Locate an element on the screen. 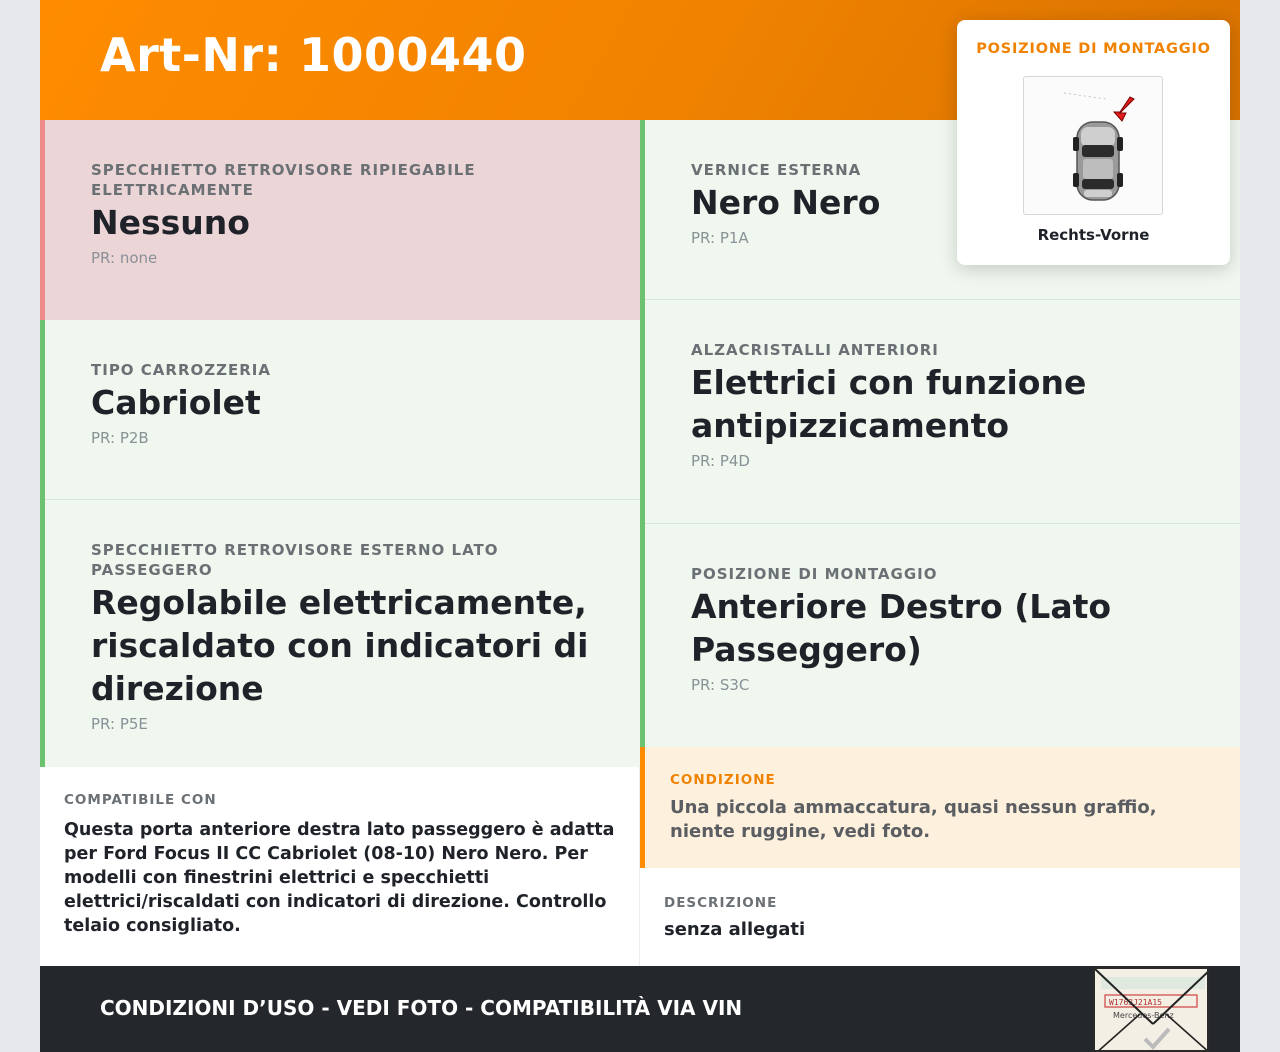 This screenshot has width=1280, height=1052. attribute-value: Elettrici con funzione antipizzicamento is located at coordinates (889, 404).